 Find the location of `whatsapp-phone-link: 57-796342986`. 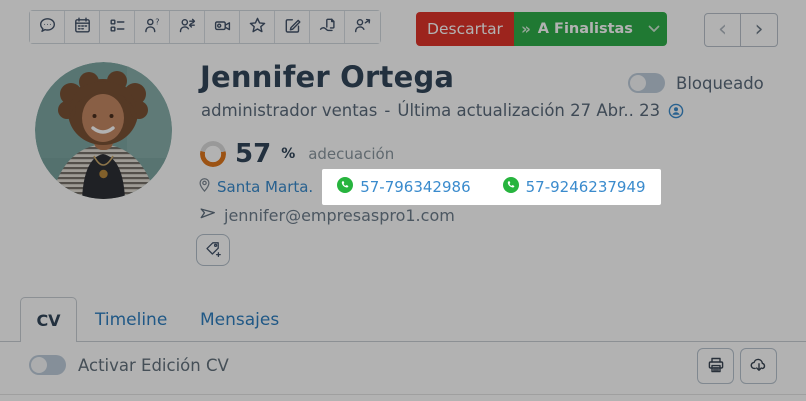

whatsapp-phone-link: 57-796342986 is located at coordinates (404, 187).